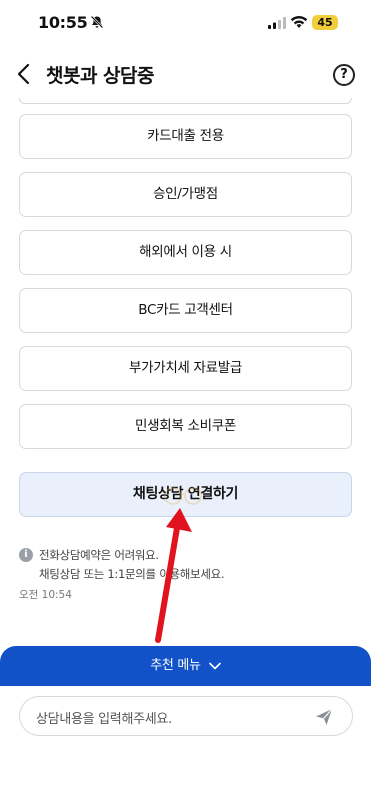  I want to click on battery-indicator: 45, so click(325, 22).